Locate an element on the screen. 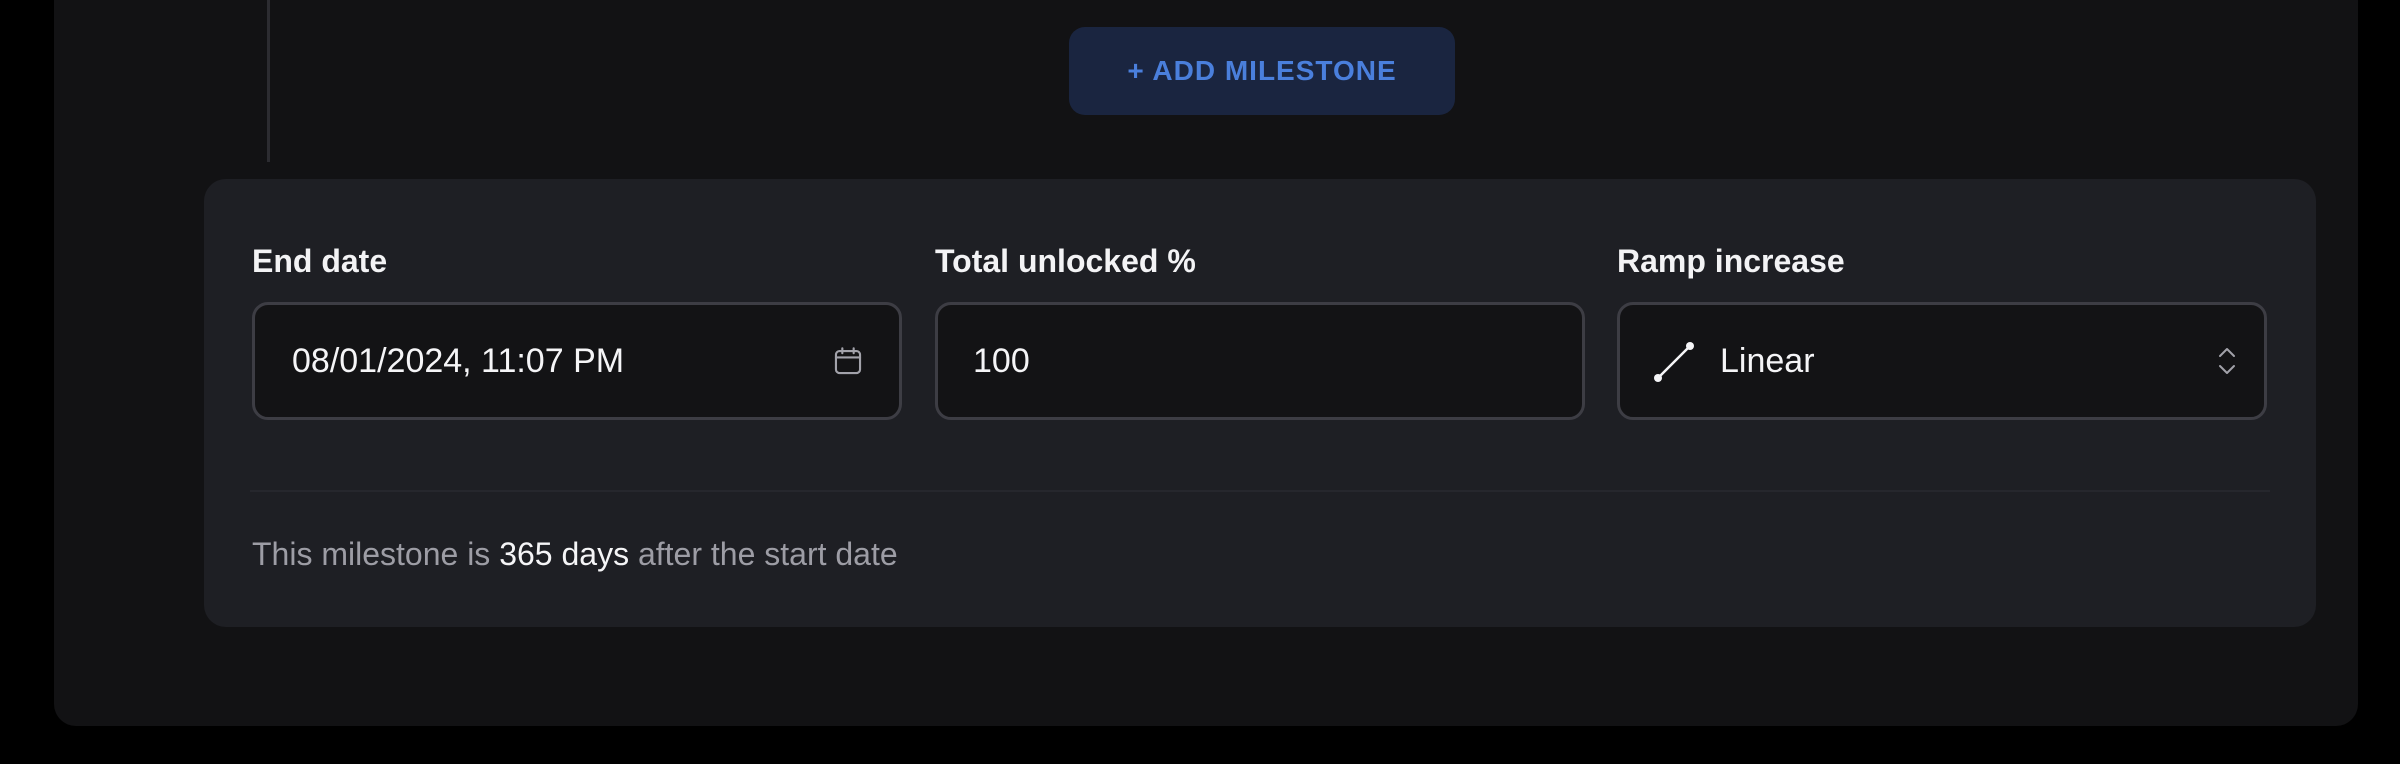  calendar-icon is located at coordinates (848, 361).